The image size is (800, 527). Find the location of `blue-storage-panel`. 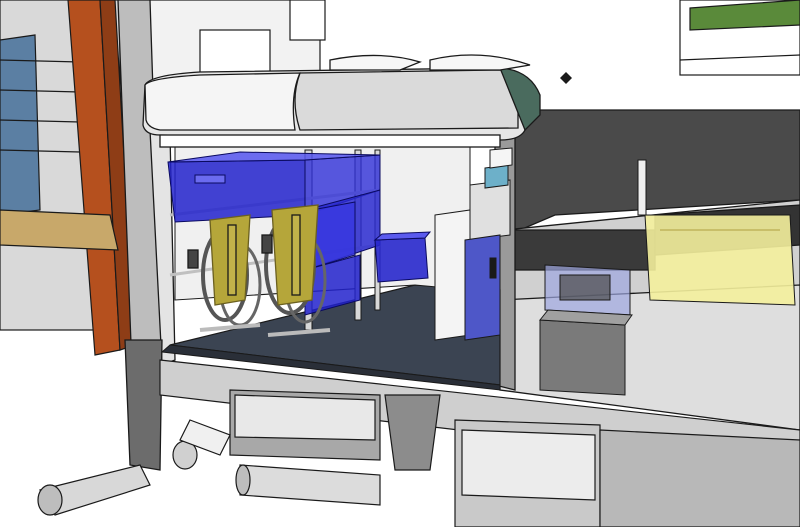

blue-storage-panel is located at coordinates (482, 287).